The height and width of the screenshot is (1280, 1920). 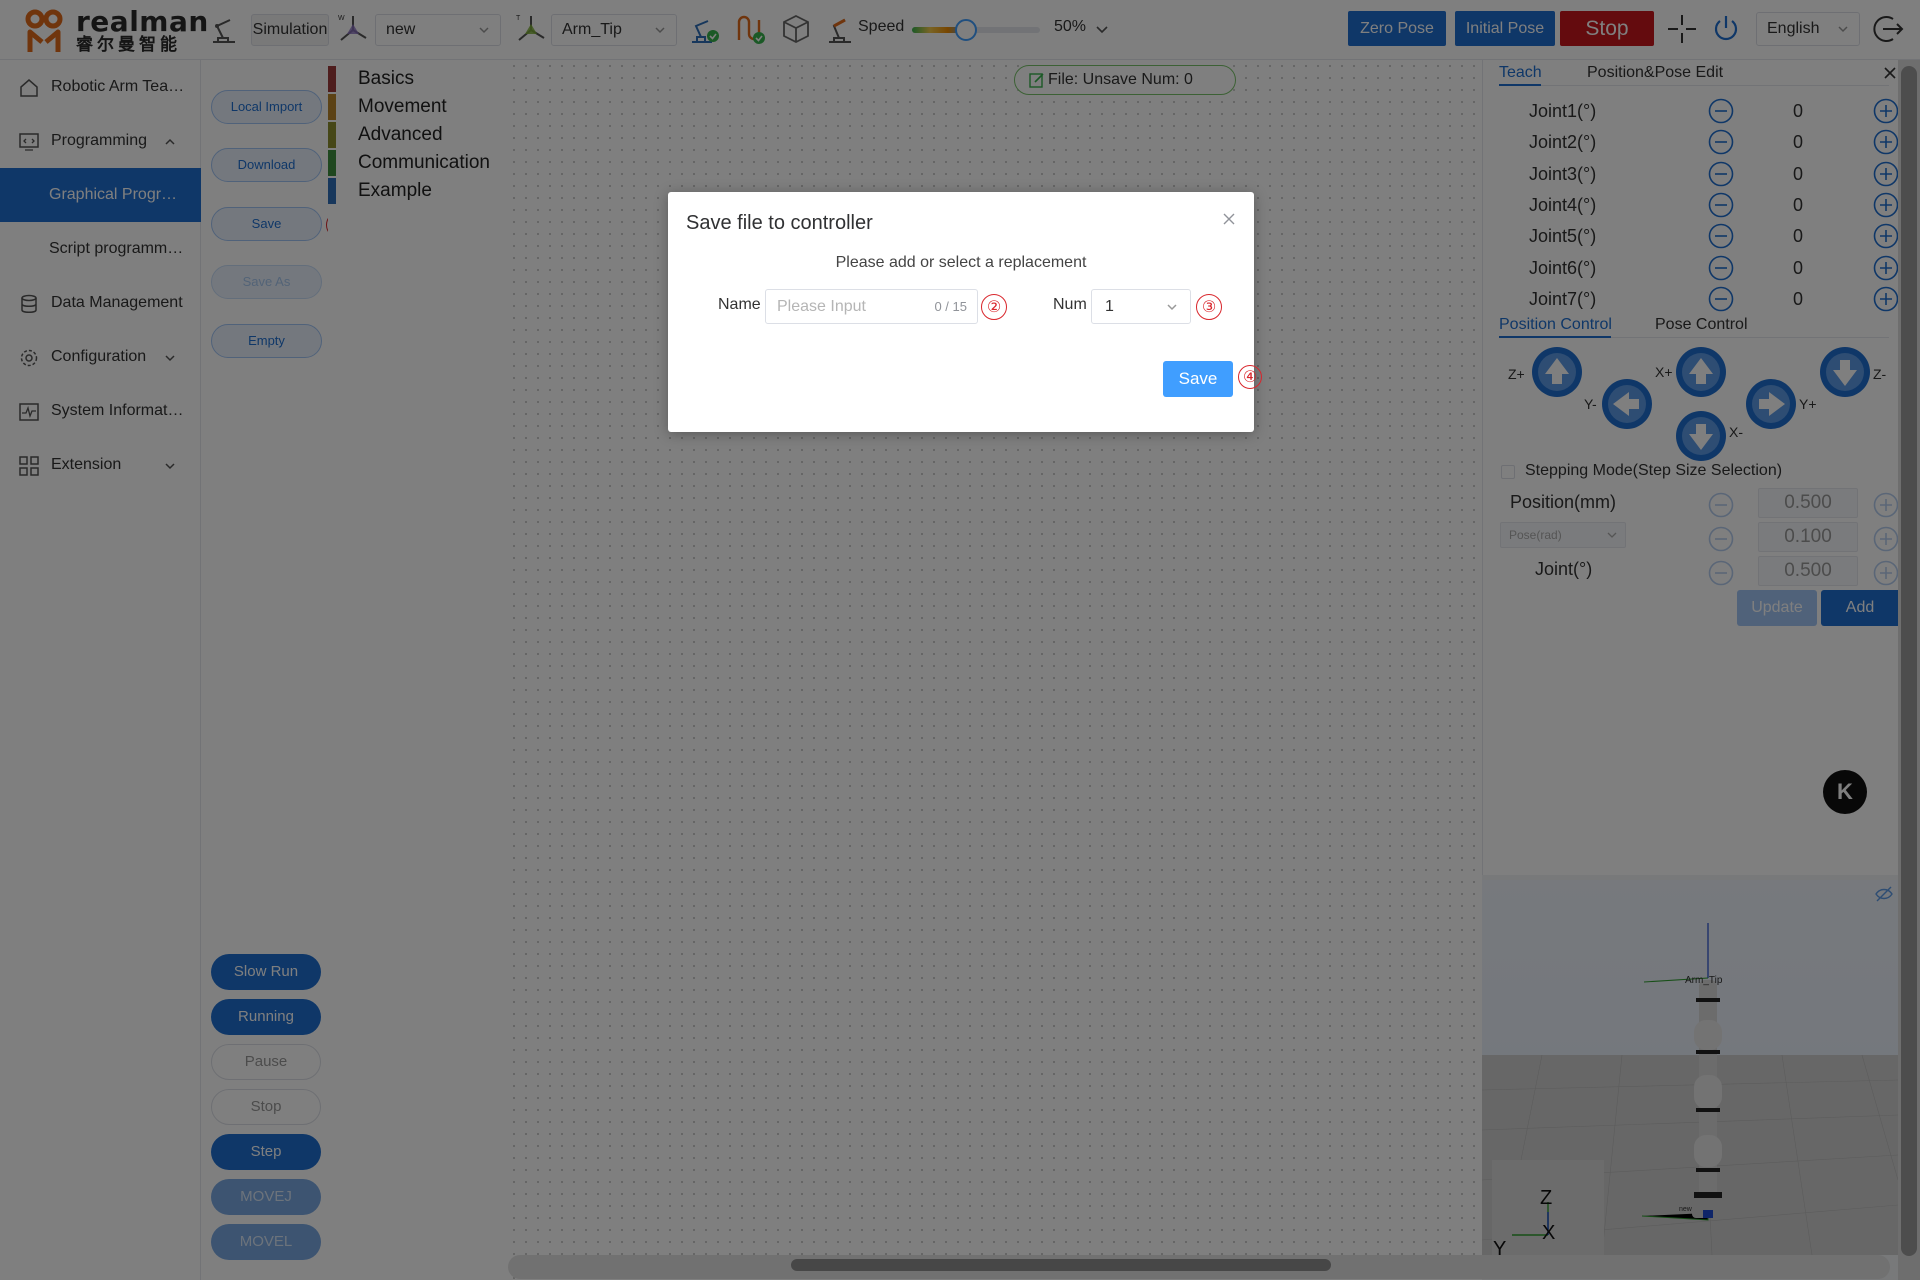 I want to click on dialog-subtitle: Please add or select a replacement, so click(x=961, y=262).